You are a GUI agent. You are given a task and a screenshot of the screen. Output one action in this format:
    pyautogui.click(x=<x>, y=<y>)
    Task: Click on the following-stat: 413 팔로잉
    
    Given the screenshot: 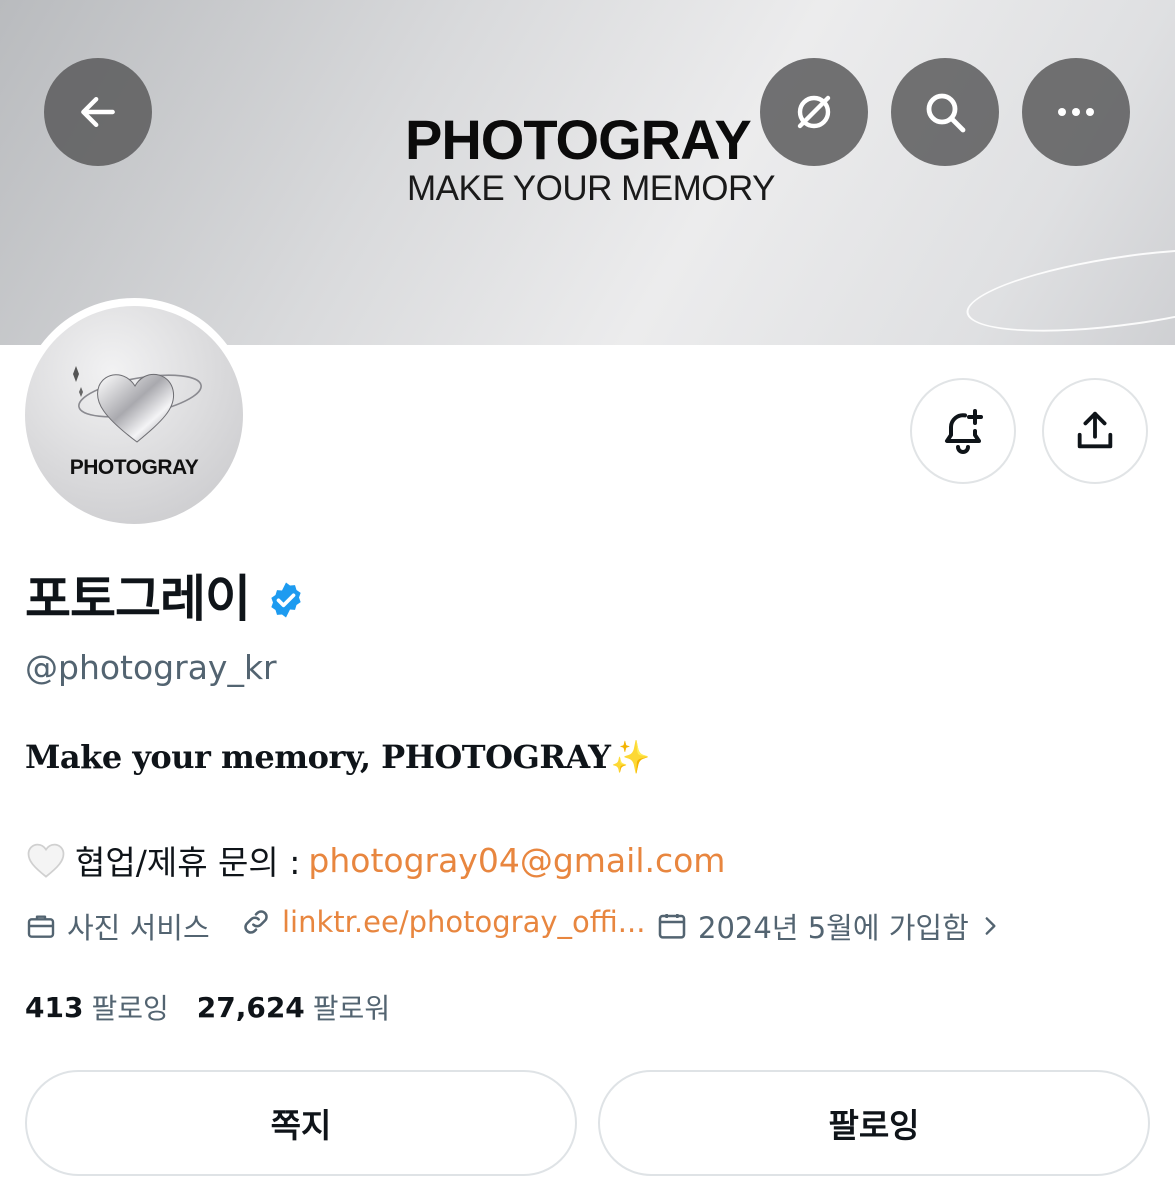 What is the action you would take?
    pyautogui.click(x=97, y=1007)
    